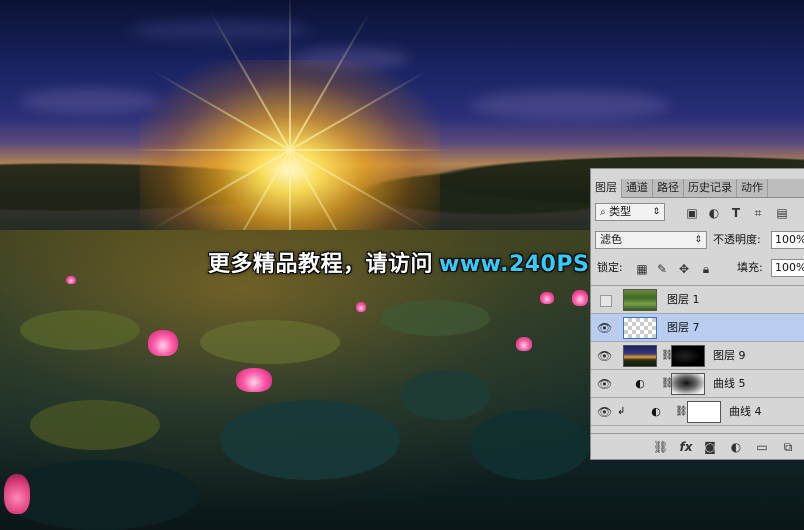 This screenshot has width=804, height=530. I want to click on layer-row: 👁︎ ↲ ◐ ⛓ 曲线 4, so click(697, 412).